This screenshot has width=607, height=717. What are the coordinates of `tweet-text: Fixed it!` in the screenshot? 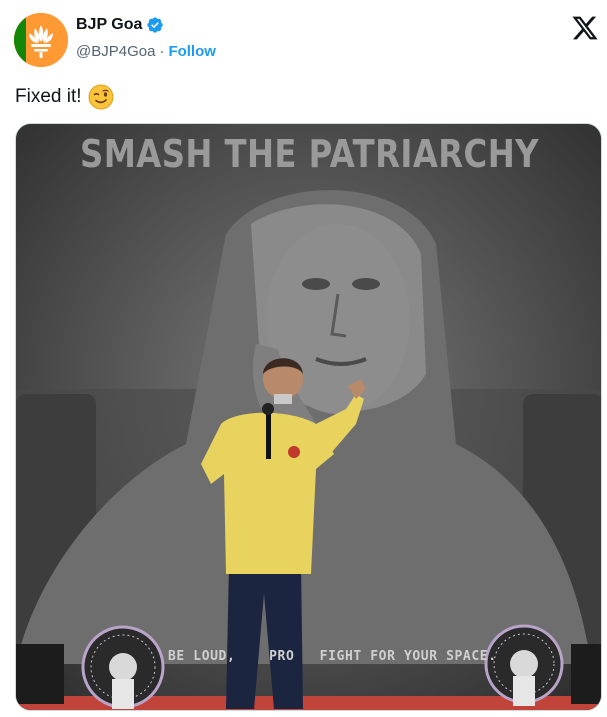 It's located at (64, 97).